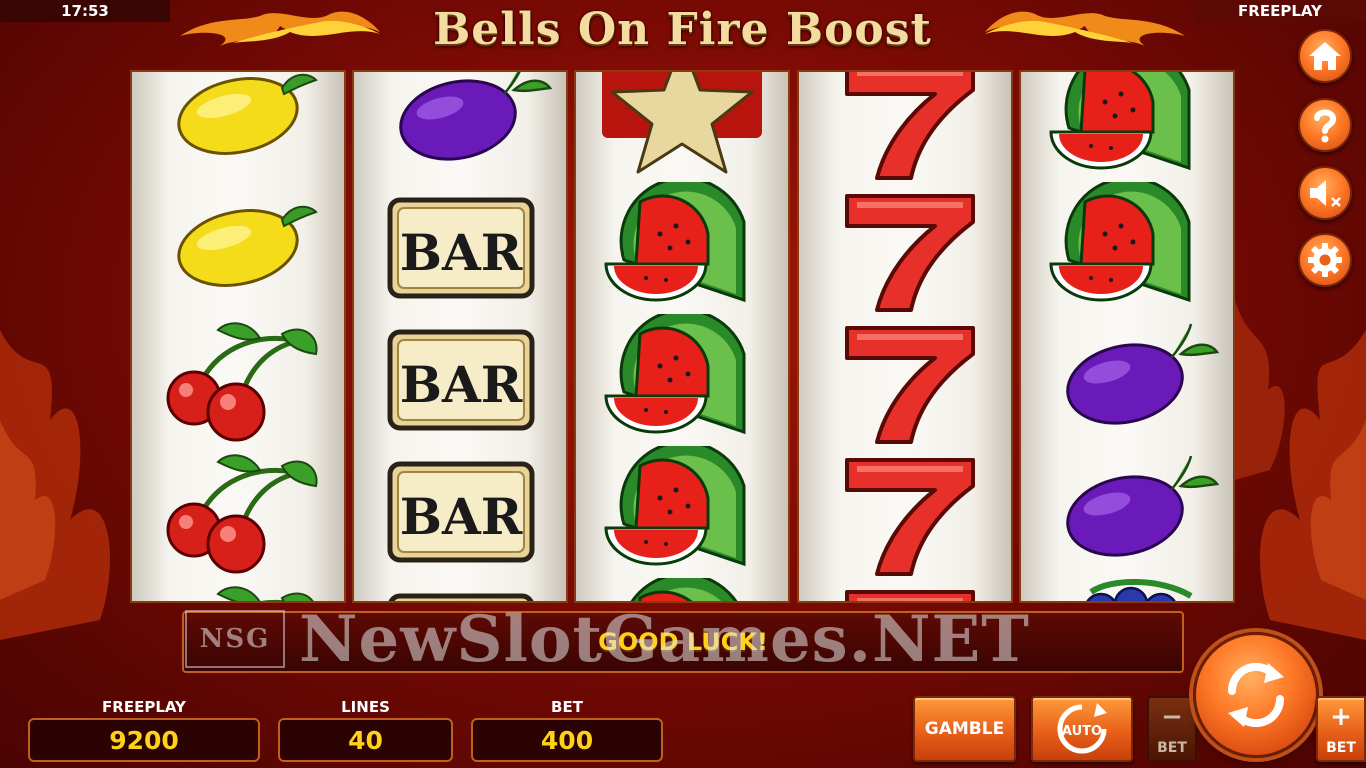  I want to click on bet-display: BET 400, so click(567, 730).